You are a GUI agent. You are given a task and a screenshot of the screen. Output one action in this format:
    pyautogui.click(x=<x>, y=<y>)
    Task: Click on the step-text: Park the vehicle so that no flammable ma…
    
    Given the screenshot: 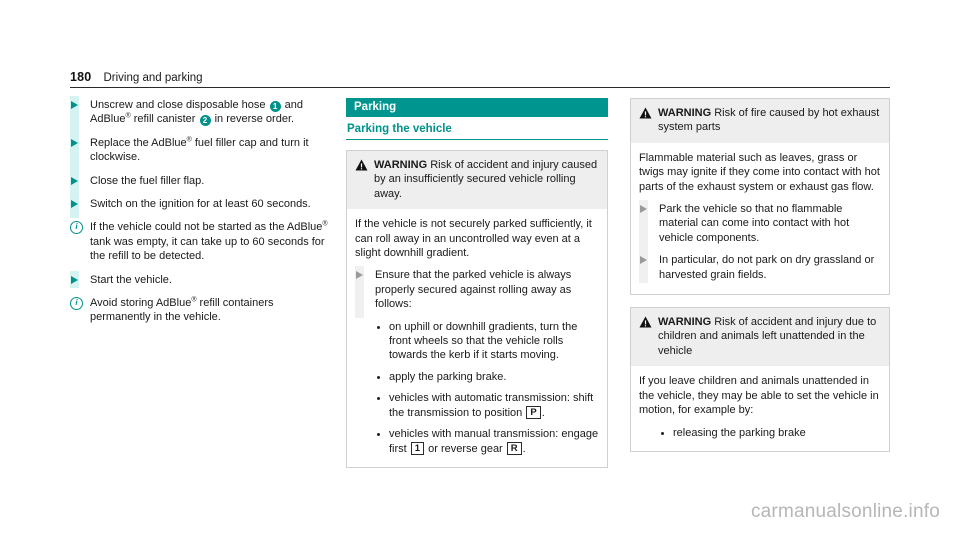 What is the action you would take?
    pyautogui.click(x=754, y=223)
    